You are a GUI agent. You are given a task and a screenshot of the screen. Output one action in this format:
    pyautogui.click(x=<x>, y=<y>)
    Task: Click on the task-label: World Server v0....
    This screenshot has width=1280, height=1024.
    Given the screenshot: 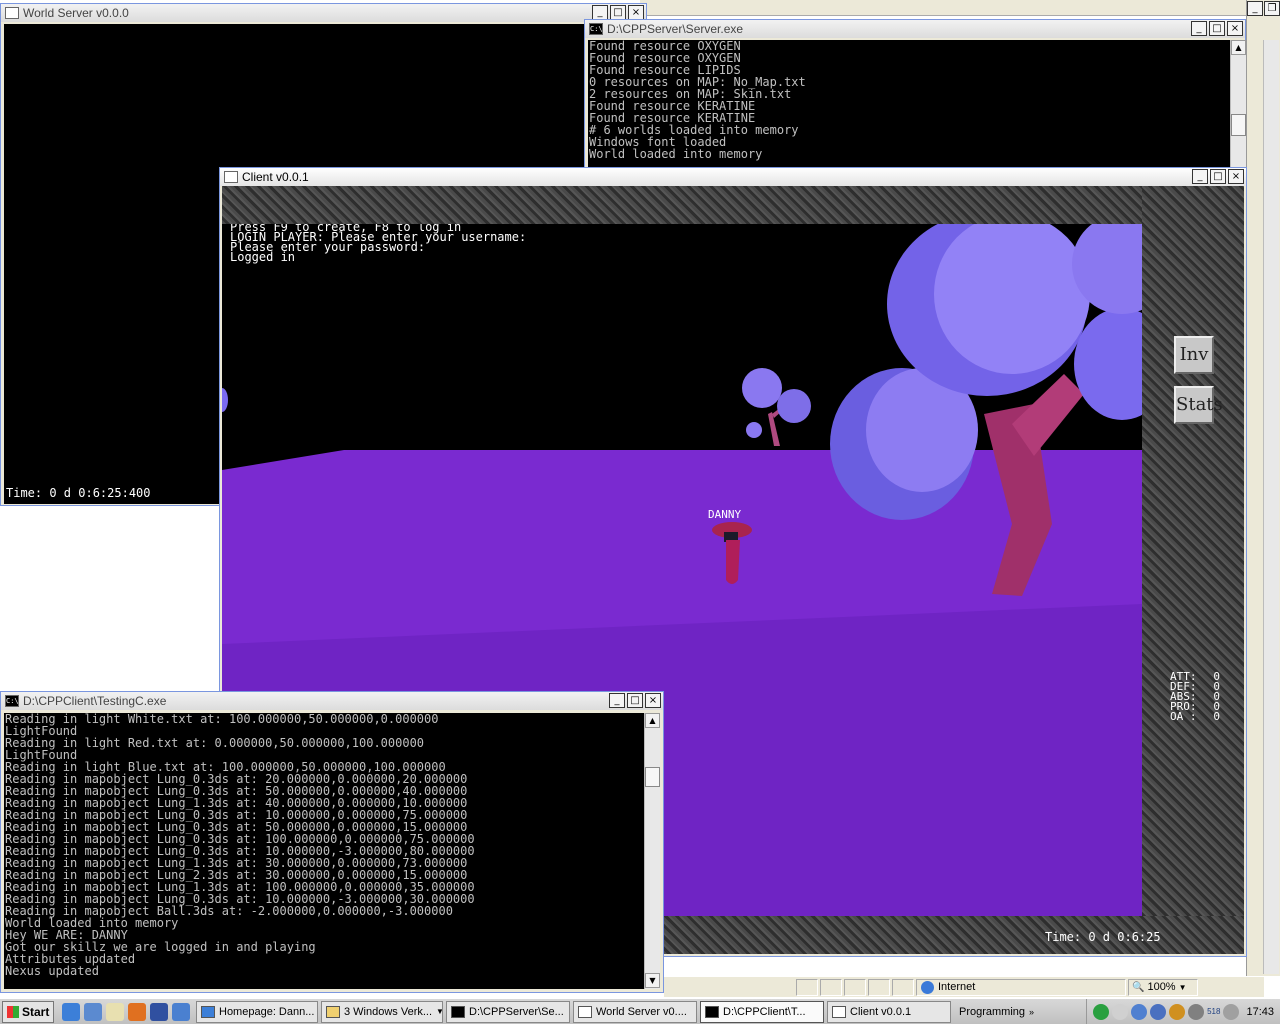 What is the action you would take?
    pyautogui.click(x=641, y=1011)
    